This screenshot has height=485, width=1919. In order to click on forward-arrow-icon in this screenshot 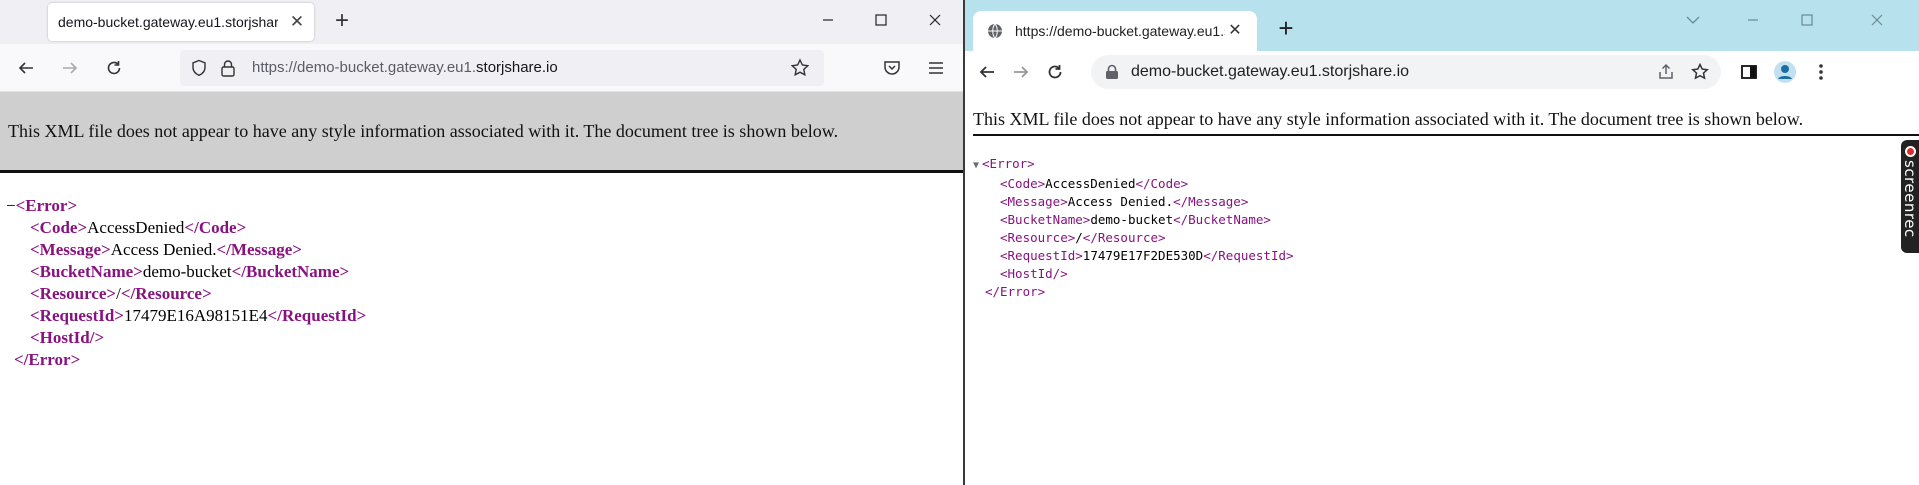, I will do `click(70, 68)`.